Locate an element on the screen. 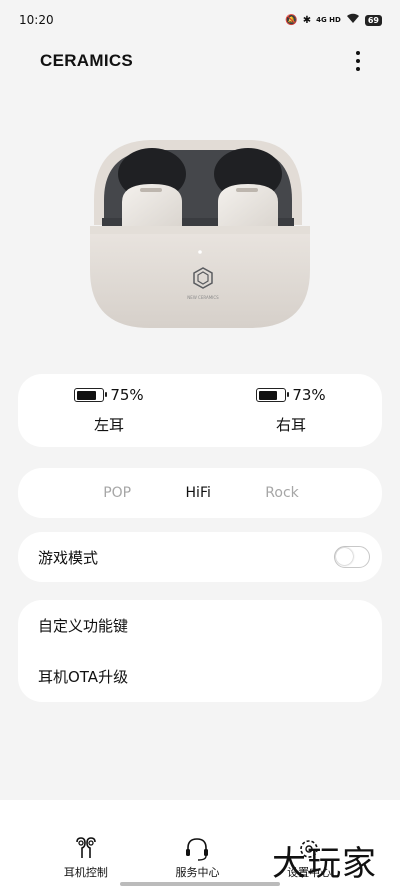 This screenshot has height=889, width=400. nav-item-earbuds-control: 耳机控制 is located at coordinates (86, 844).